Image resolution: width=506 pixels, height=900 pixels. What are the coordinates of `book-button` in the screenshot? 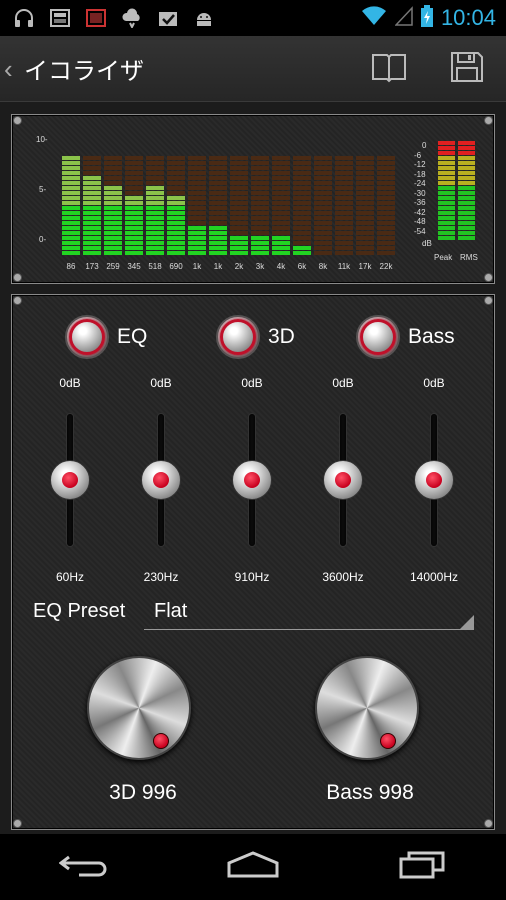 It's located at (389, 69).